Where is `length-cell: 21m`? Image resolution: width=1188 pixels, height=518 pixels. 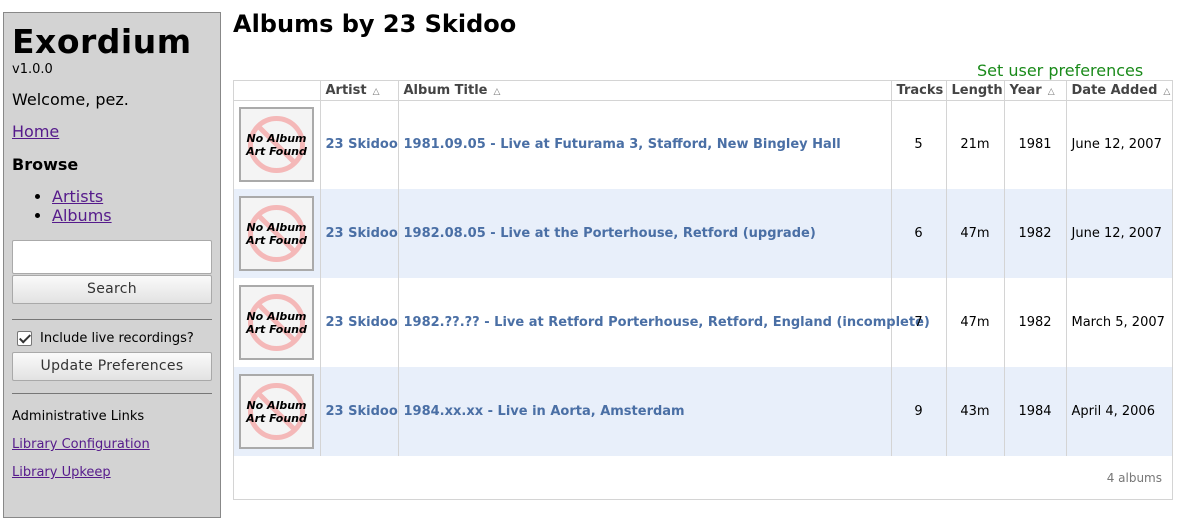 length-cell: 21m is located at coordinates (975, 144).